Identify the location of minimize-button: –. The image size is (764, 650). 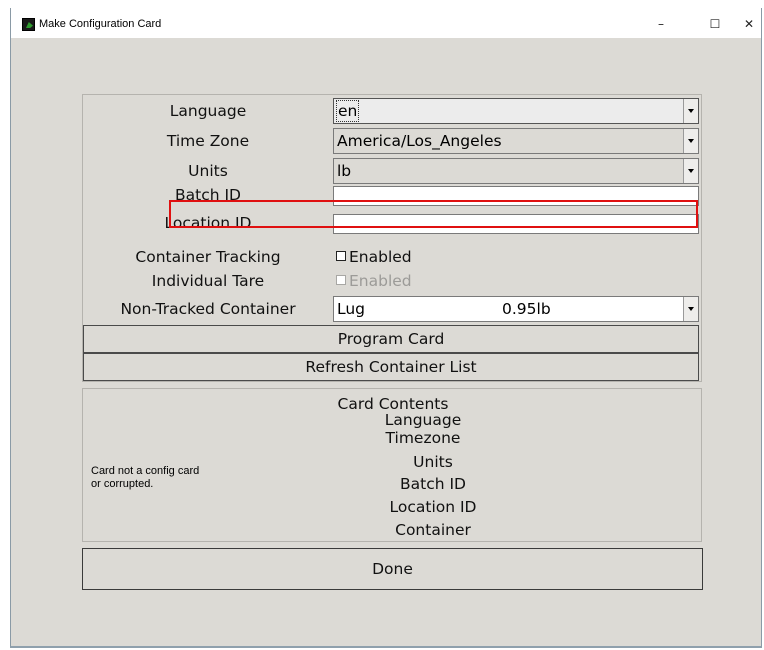
(661, 24).